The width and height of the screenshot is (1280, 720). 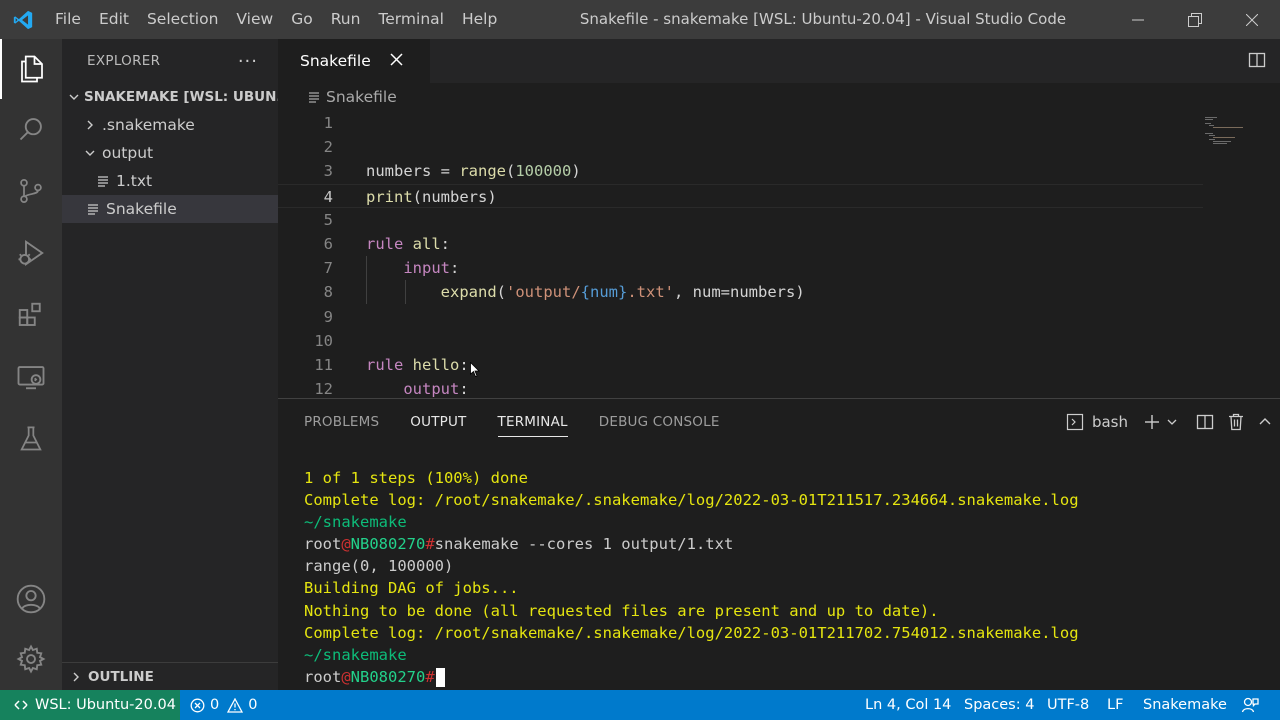 What do you see at coordinates (90, 705) in the screenshot?
I see `remote-indicator: WSL: Ubuntu-20.04` at bounding box center [90, 705].